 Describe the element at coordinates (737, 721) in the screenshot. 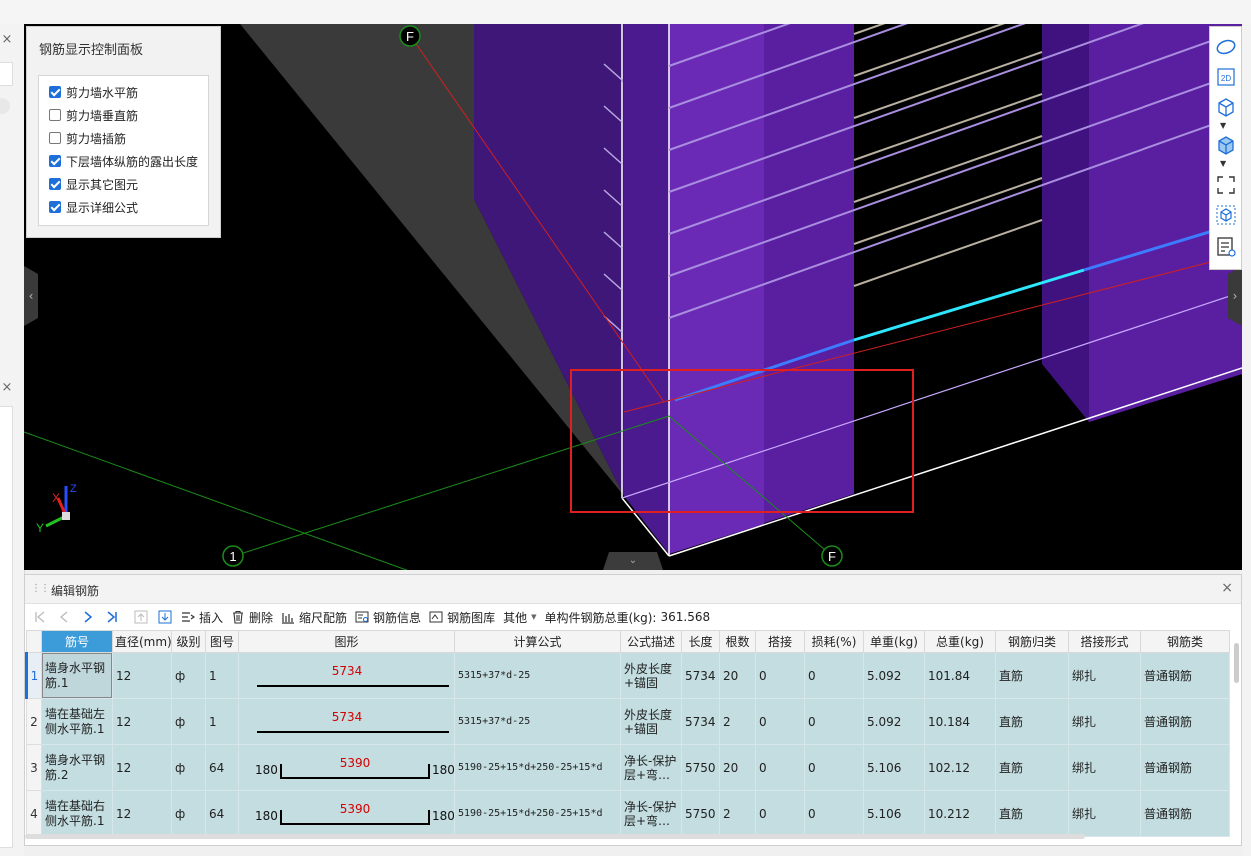

I see `count-cell: 2` at that location.